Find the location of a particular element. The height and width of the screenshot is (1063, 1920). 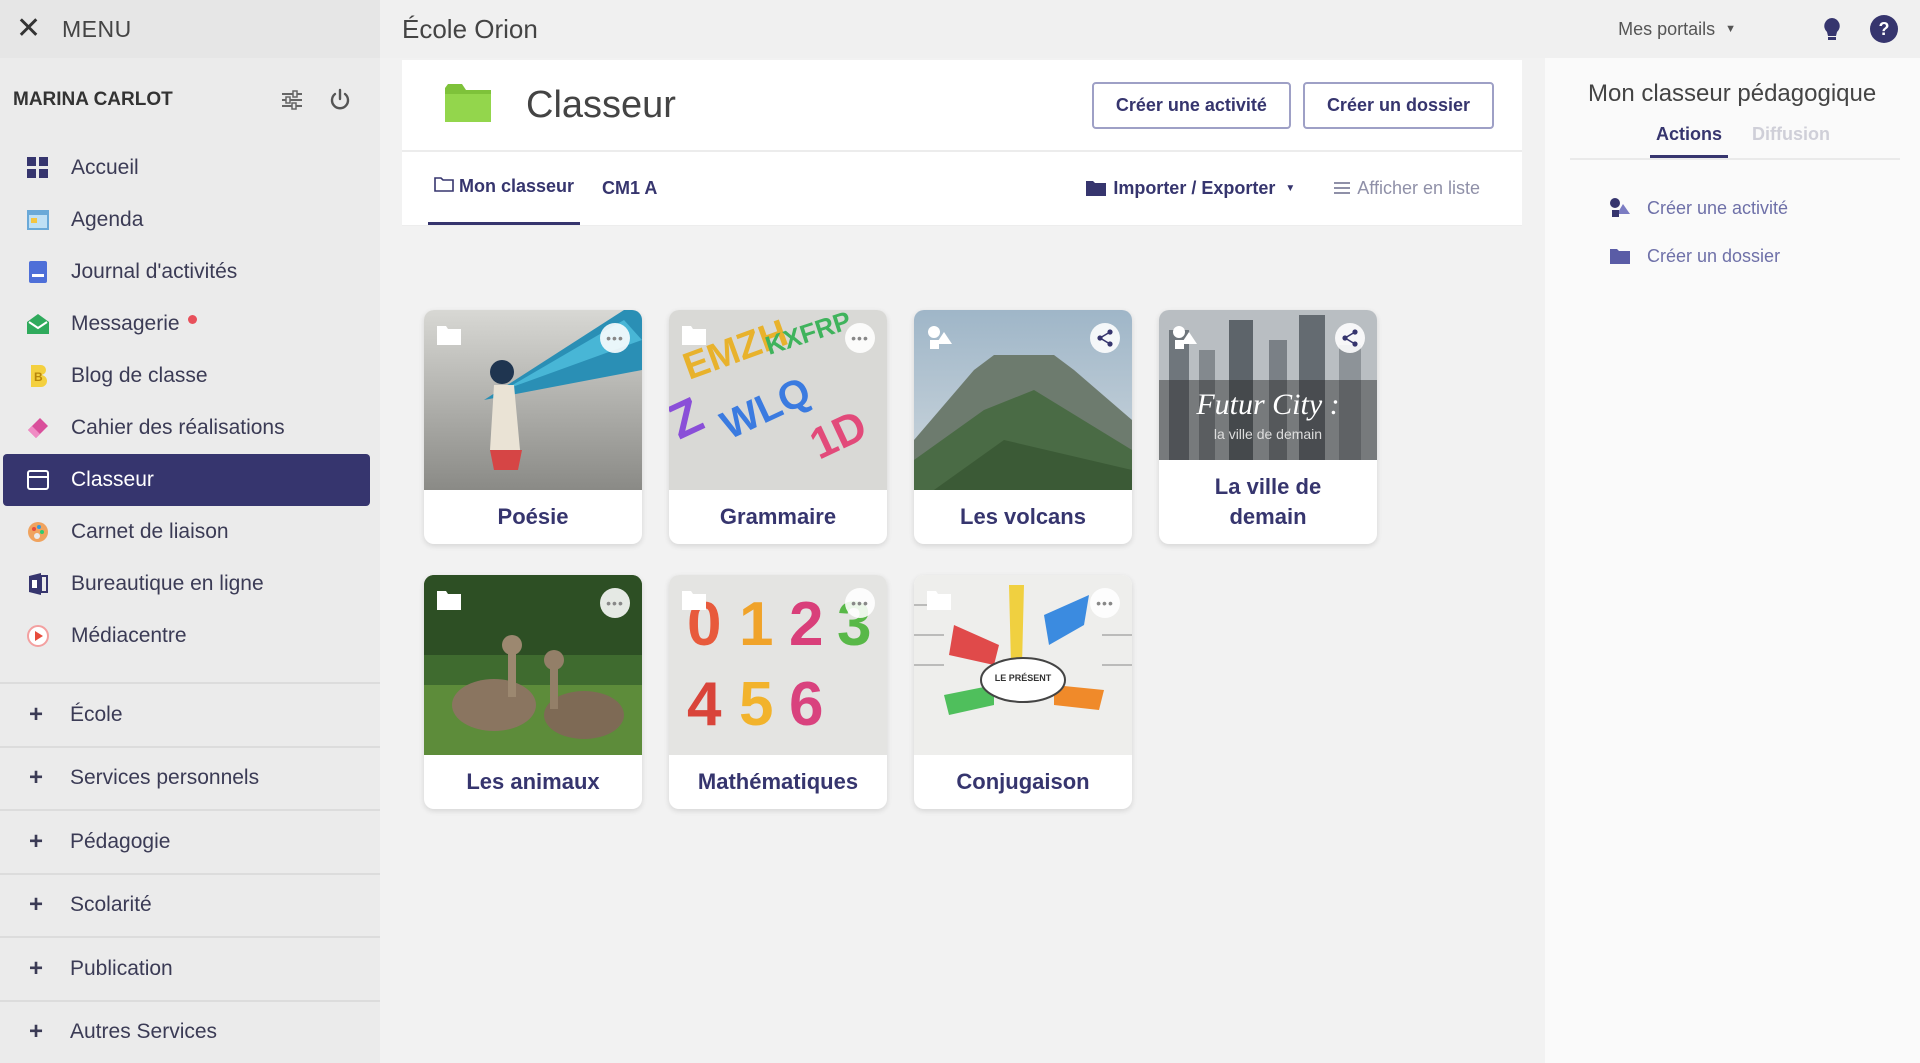

nav-item-mediacentre: Médiacentre is located at coordinates (186, 636).